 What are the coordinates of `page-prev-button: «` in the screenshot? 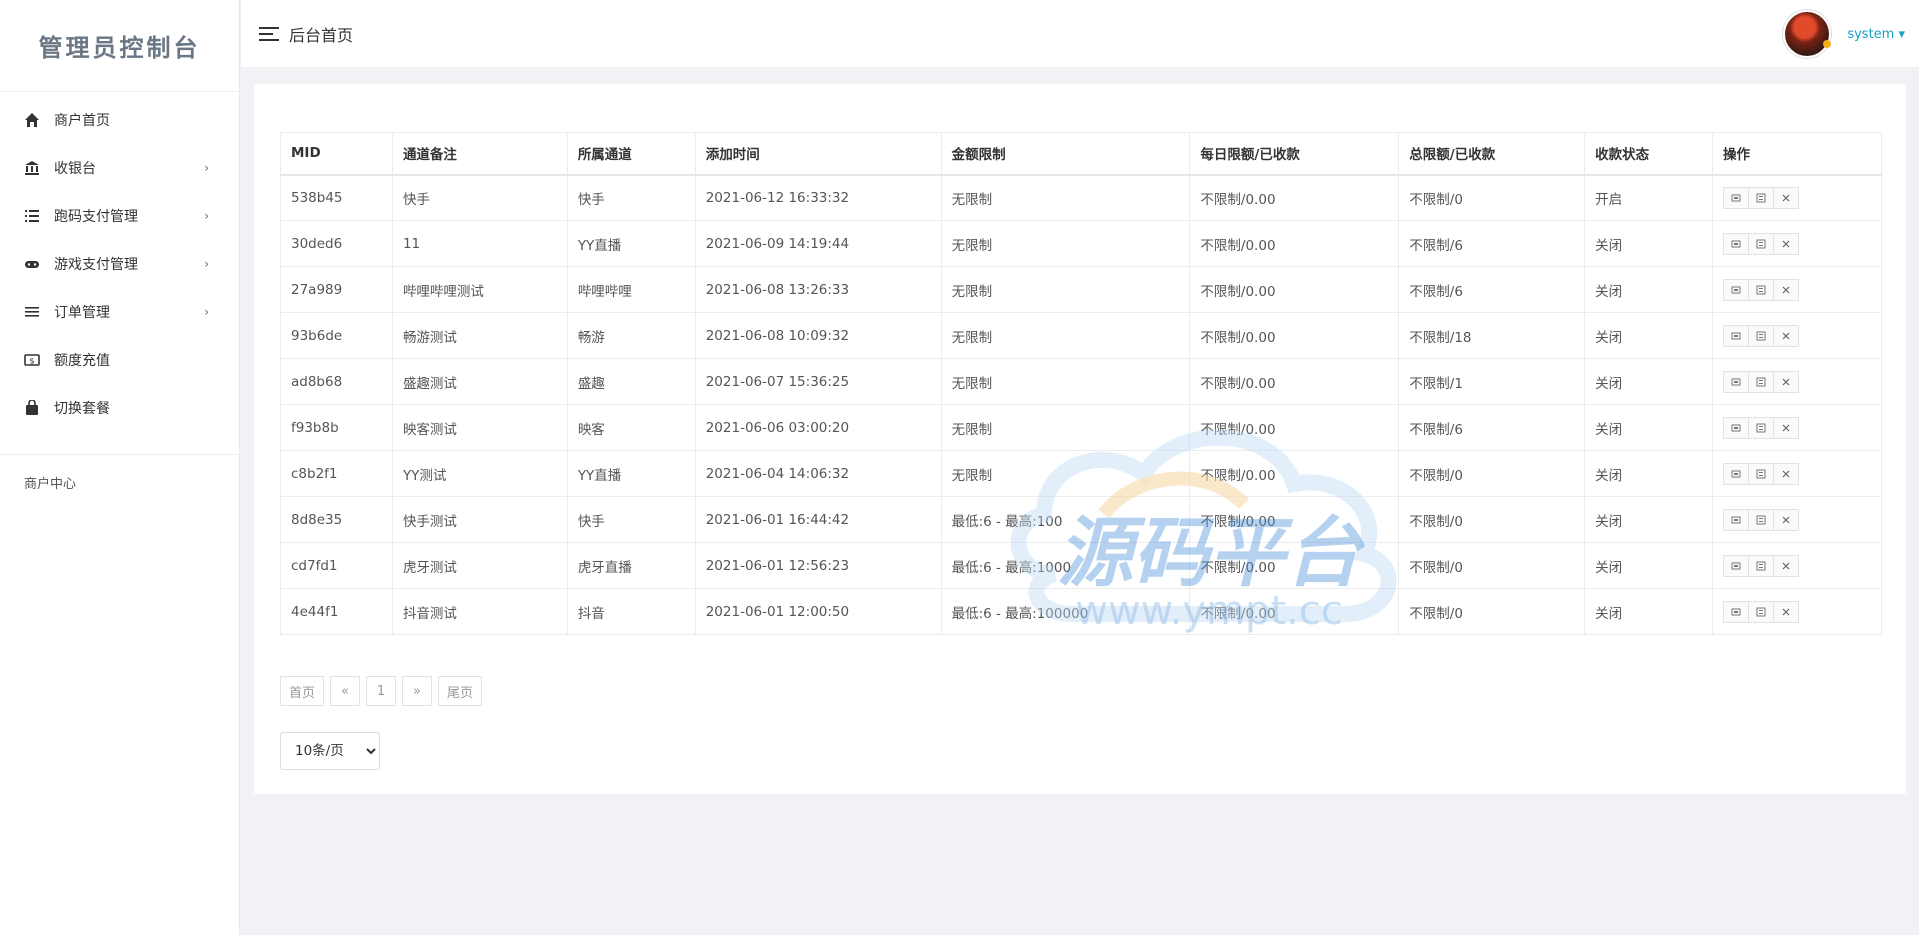 It's located at (345, 691).